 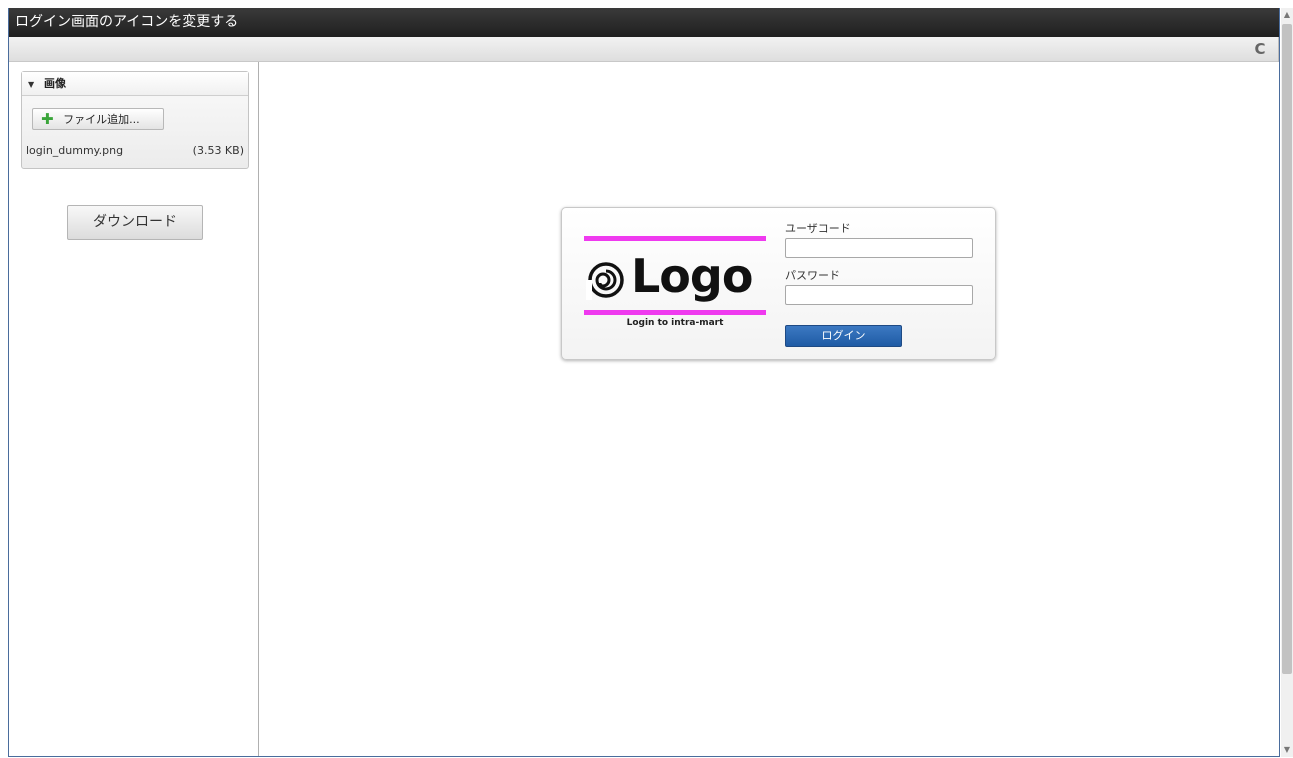 I want to click on password-input, so click(x=879, y=295).